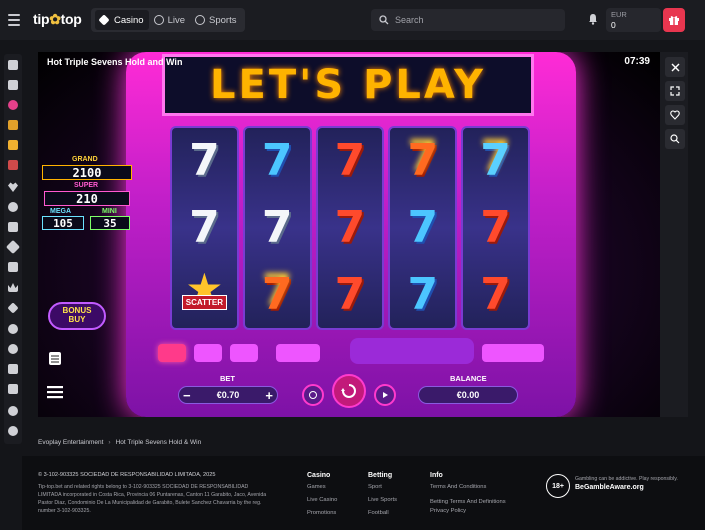 Image resolution: width=705 pixels, height=530 pixels. Describe the element at coordinates (13, 165) in the screenshot. I see `controller-icon` at that location.